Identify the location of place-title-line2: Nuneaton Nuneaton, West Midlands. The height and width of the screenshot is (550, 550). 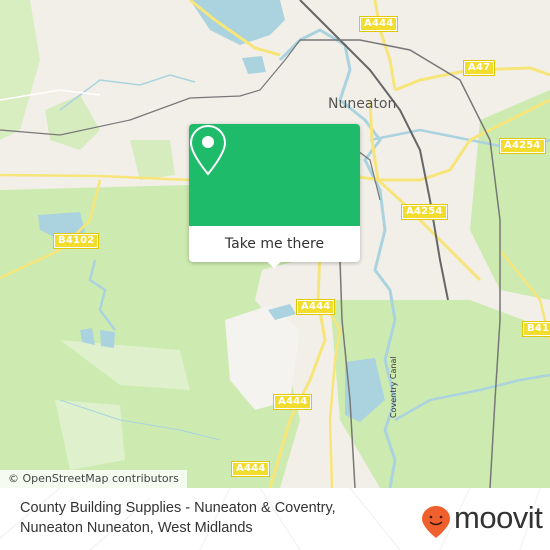
(136, 528).